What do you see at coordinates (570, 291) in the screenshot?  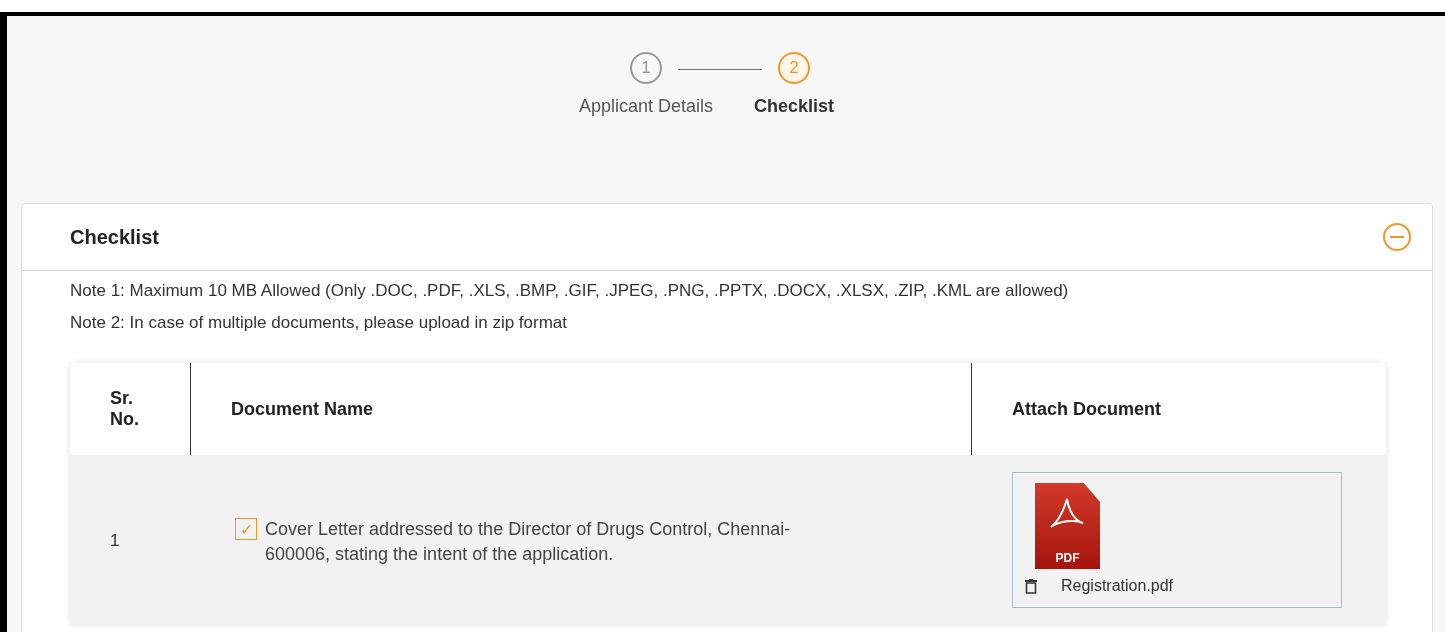 I see `note-text: Note 1: Maximum 10 MB Allowed (Only .DOC, .PDF, .XLS, .BMP, .GIF, .JPEG, .PNG, .PPTX, .DOCX, .XLSX, .ZIP, .KML are allowed)` at bounding box center [570, 291].